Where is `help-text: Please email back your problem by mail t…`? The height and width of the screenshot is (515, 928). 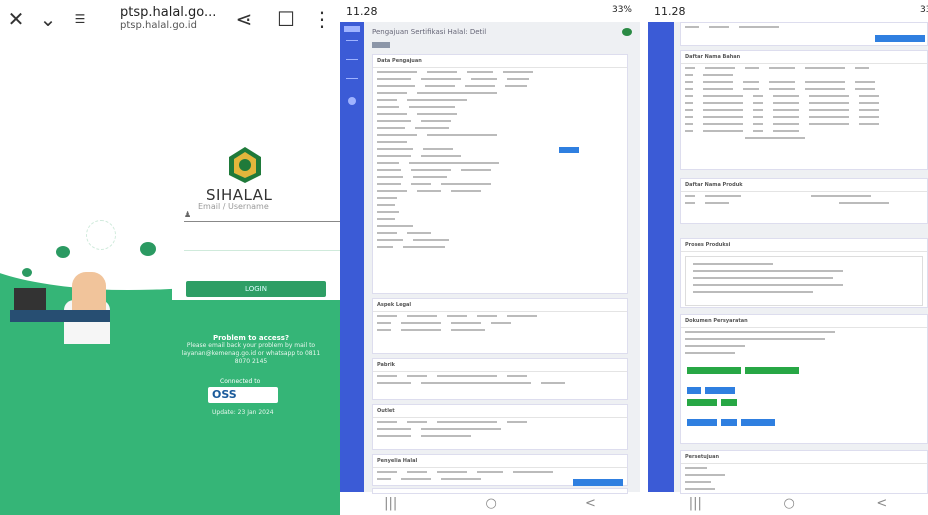 help-text: Please email back your problem by mail t… is located at coordinates (251, 353).